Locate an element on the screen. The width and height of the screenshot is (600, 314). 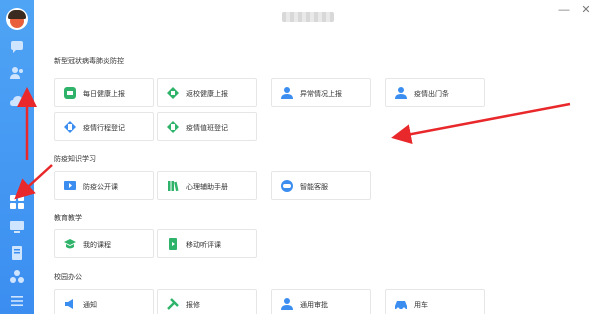
app-card: 通知 is located at coordinates (104, 301).